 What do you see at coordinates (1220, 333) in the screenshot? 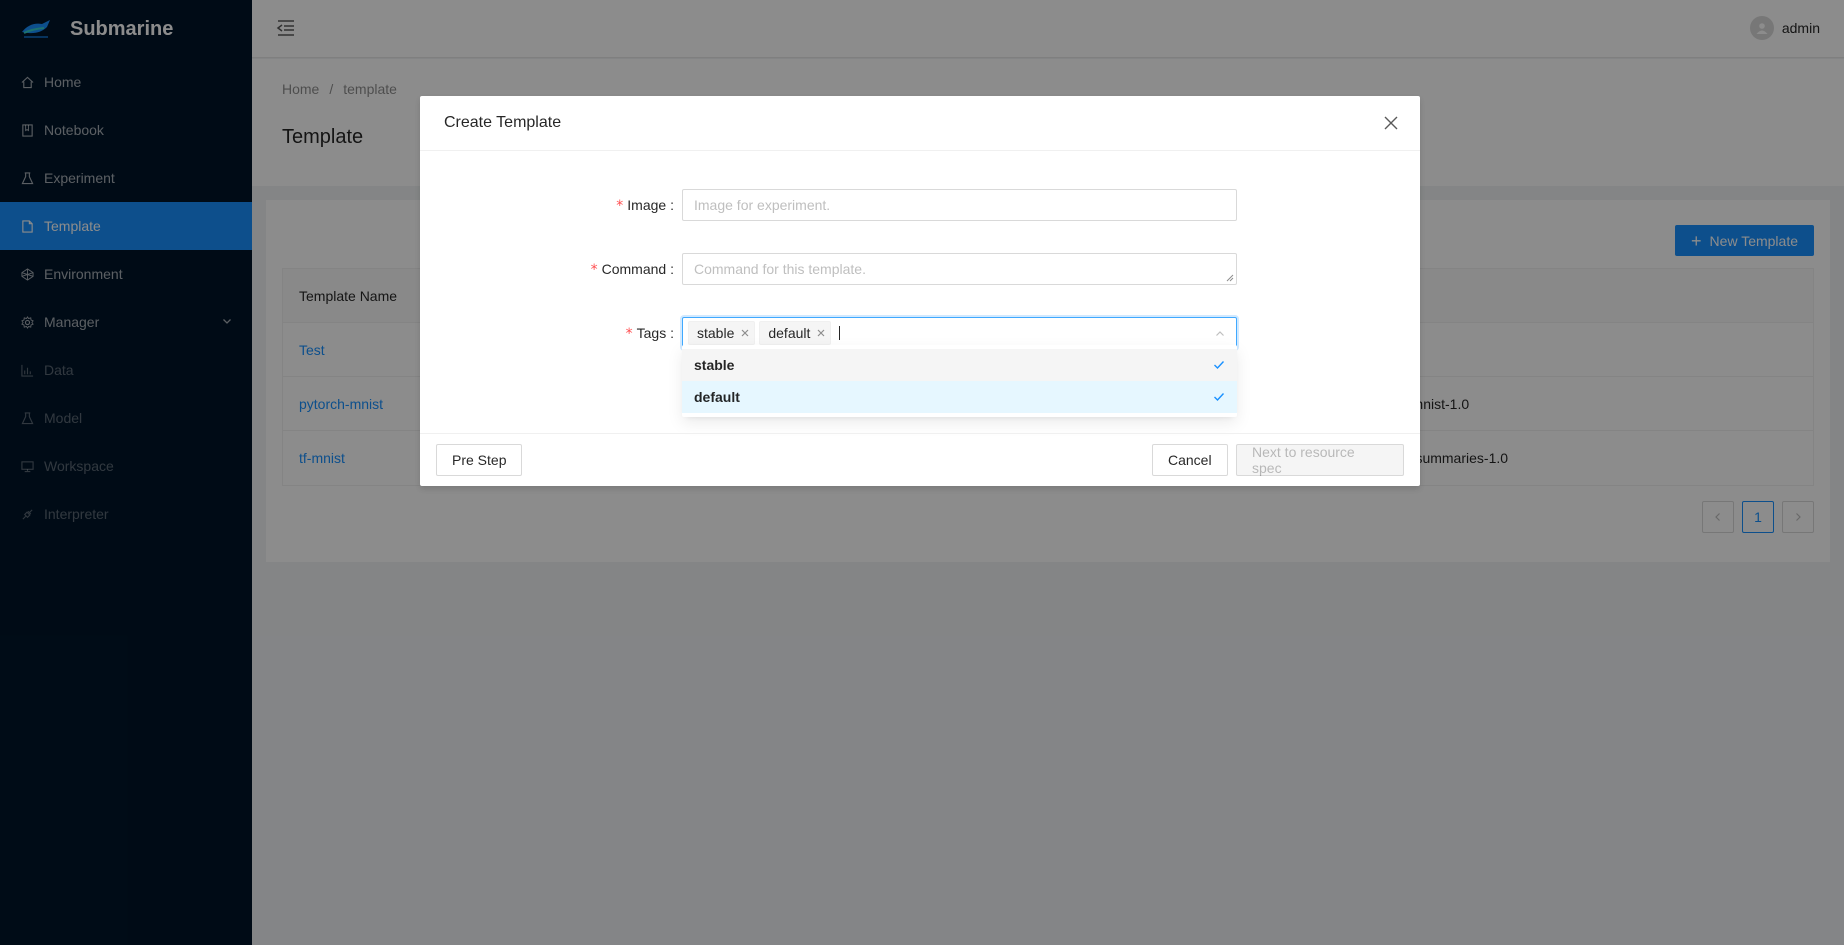
I see `chevron-up-icon` at bounding box center [1220, 333].